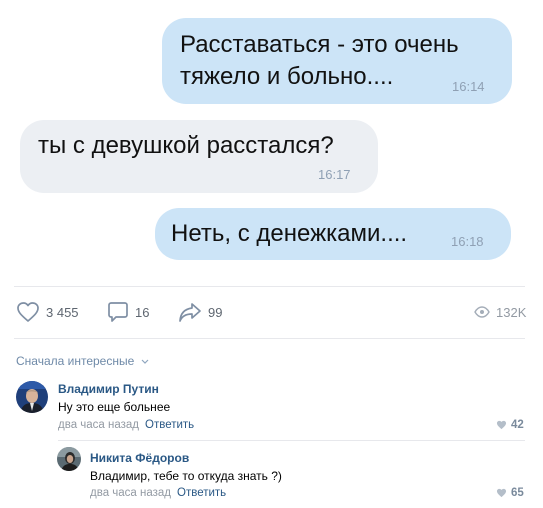  I want to click on comment-count: 16, so click(142, 312).